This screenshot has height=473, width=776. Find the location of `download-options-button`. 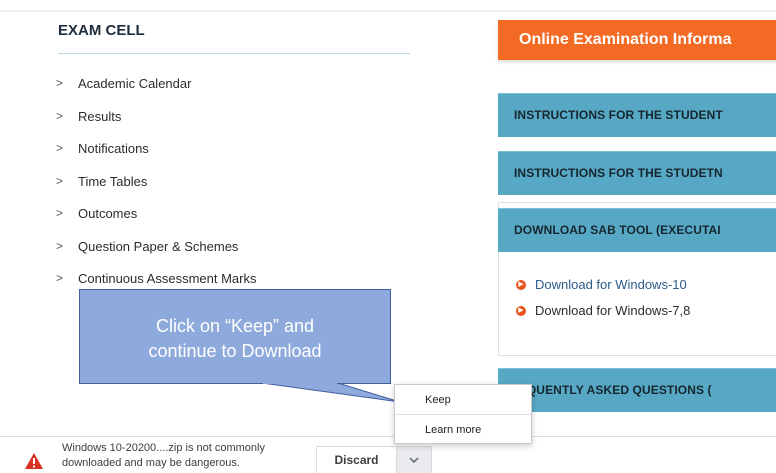

download-options-button is located at coordinates (414, 459).